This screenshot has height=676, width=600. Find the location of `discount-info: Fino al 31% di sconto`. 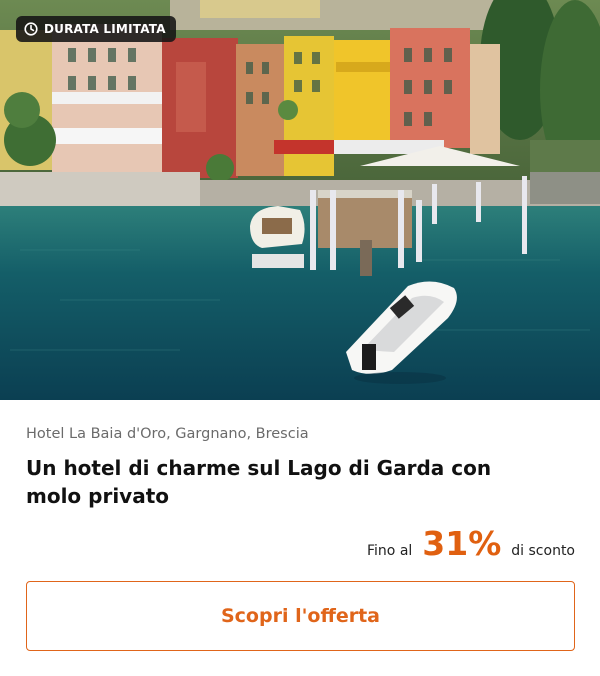

discount-info: Fino al 31% di sconto is located at coordinates (471, 543).